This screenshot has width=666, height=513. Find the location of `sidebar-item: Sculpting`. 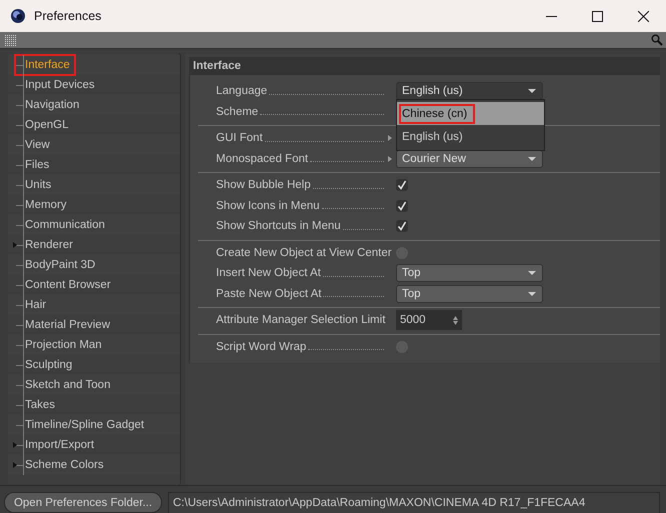

sidebar-item: Sculpting is located at coordinates (46, 365).